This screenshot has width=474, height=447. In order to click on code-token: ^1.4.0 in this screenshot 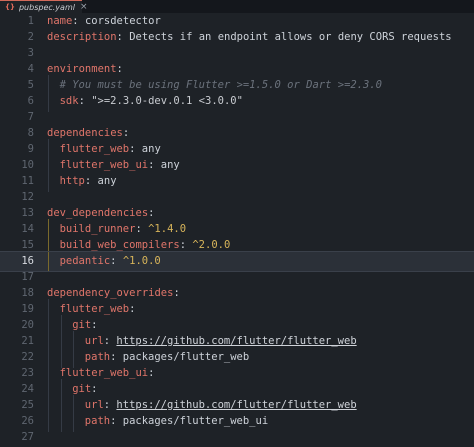, I will do `click(167, 229)`.